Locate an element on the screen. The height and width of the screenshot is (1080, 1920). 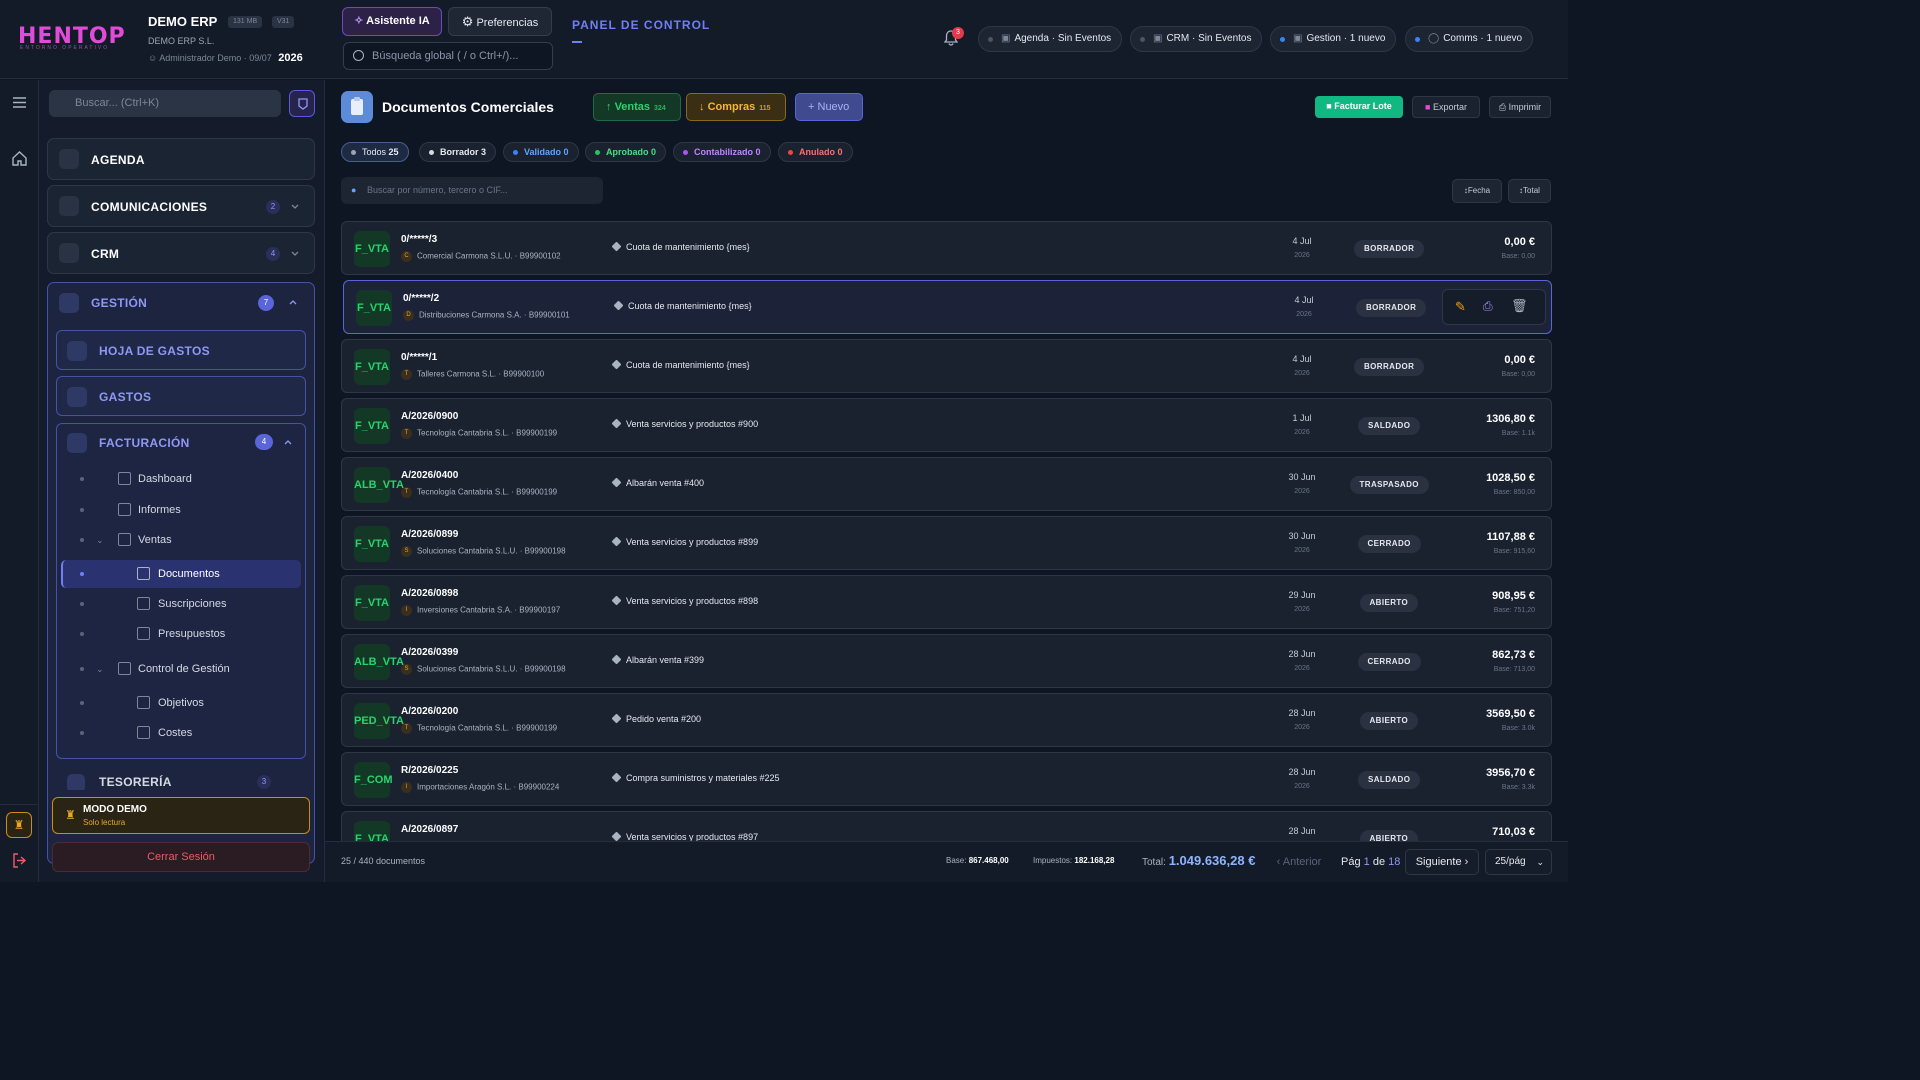
menu-icon is located at coordinates (19, 102).